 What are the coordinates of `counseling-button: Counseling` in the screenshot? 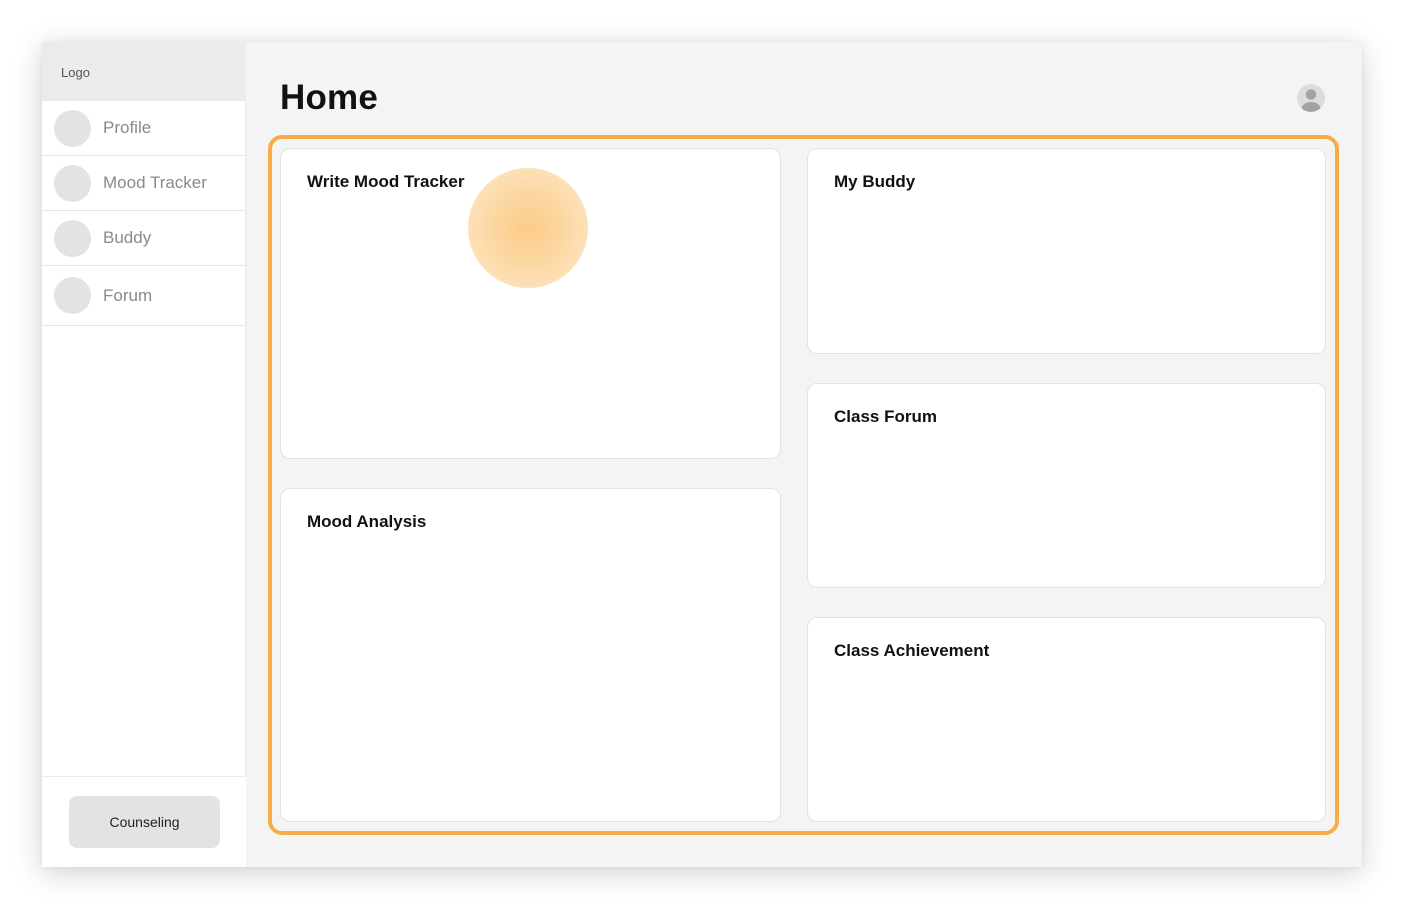 It's located at (144, 822).